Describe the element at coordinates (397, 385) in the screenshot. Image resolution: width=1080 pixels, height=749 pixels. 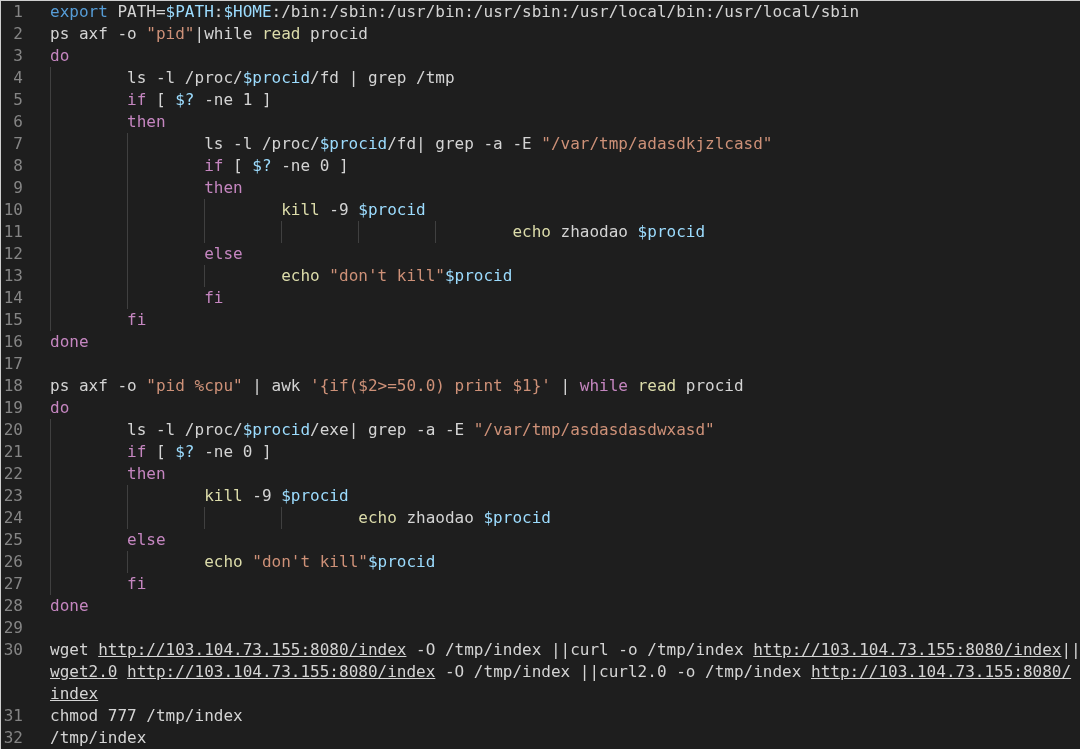
I see `code-line: ps axf -o "pid %cpu" | awk '{if($2>=50.0) print $1}' | while read procid` at that location.